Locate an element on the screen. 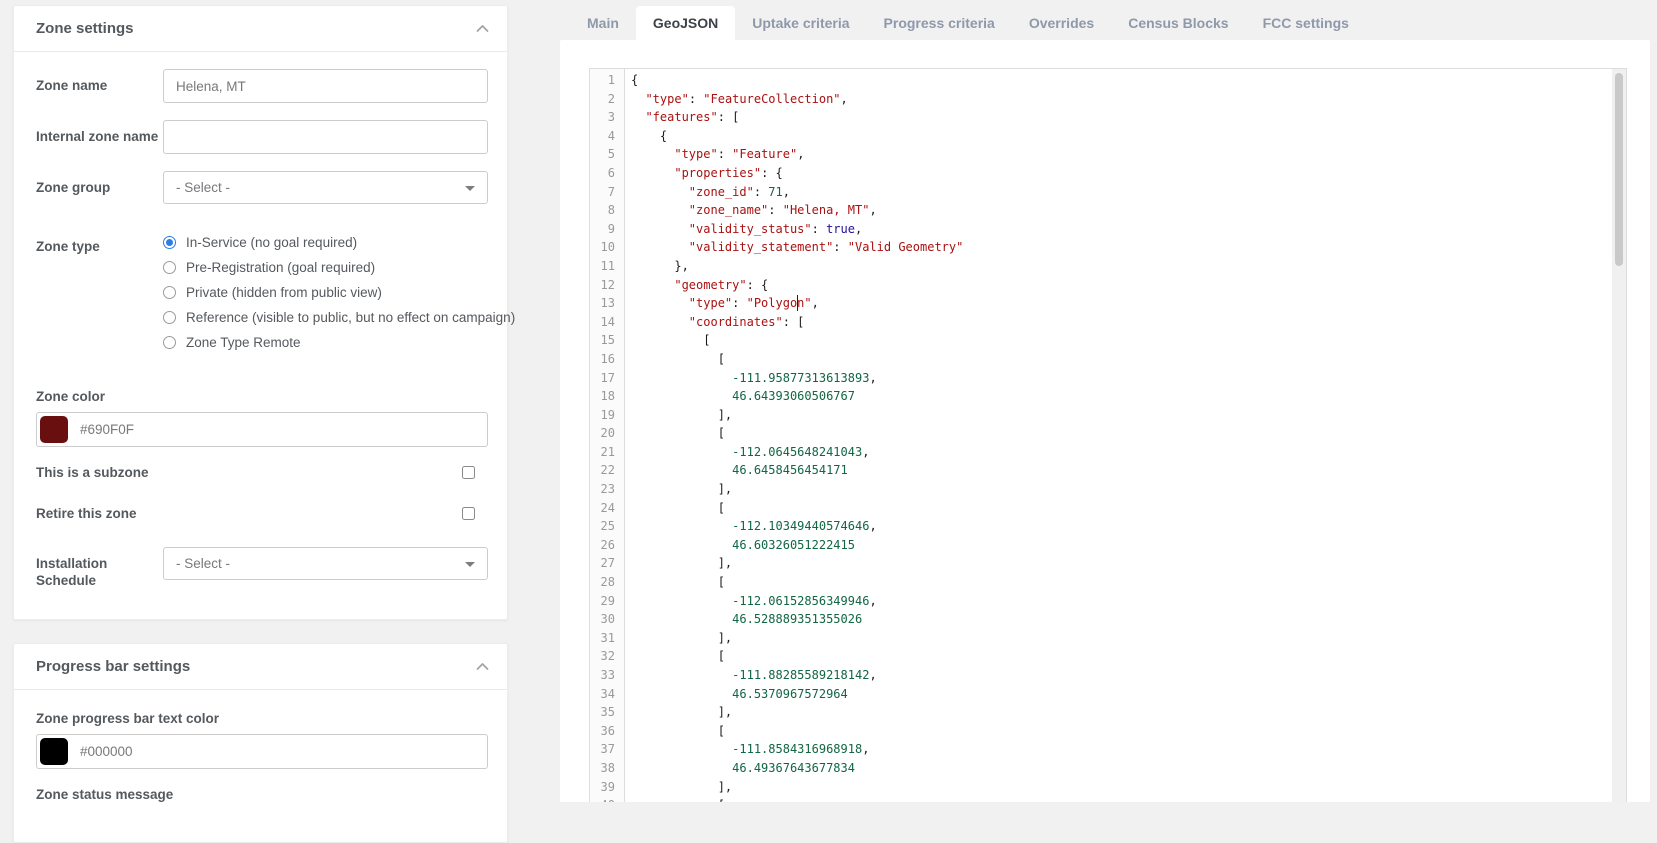 The image size is (1657, 843). editor-scrollbar-thumb is located at coordinates (1619, 169).